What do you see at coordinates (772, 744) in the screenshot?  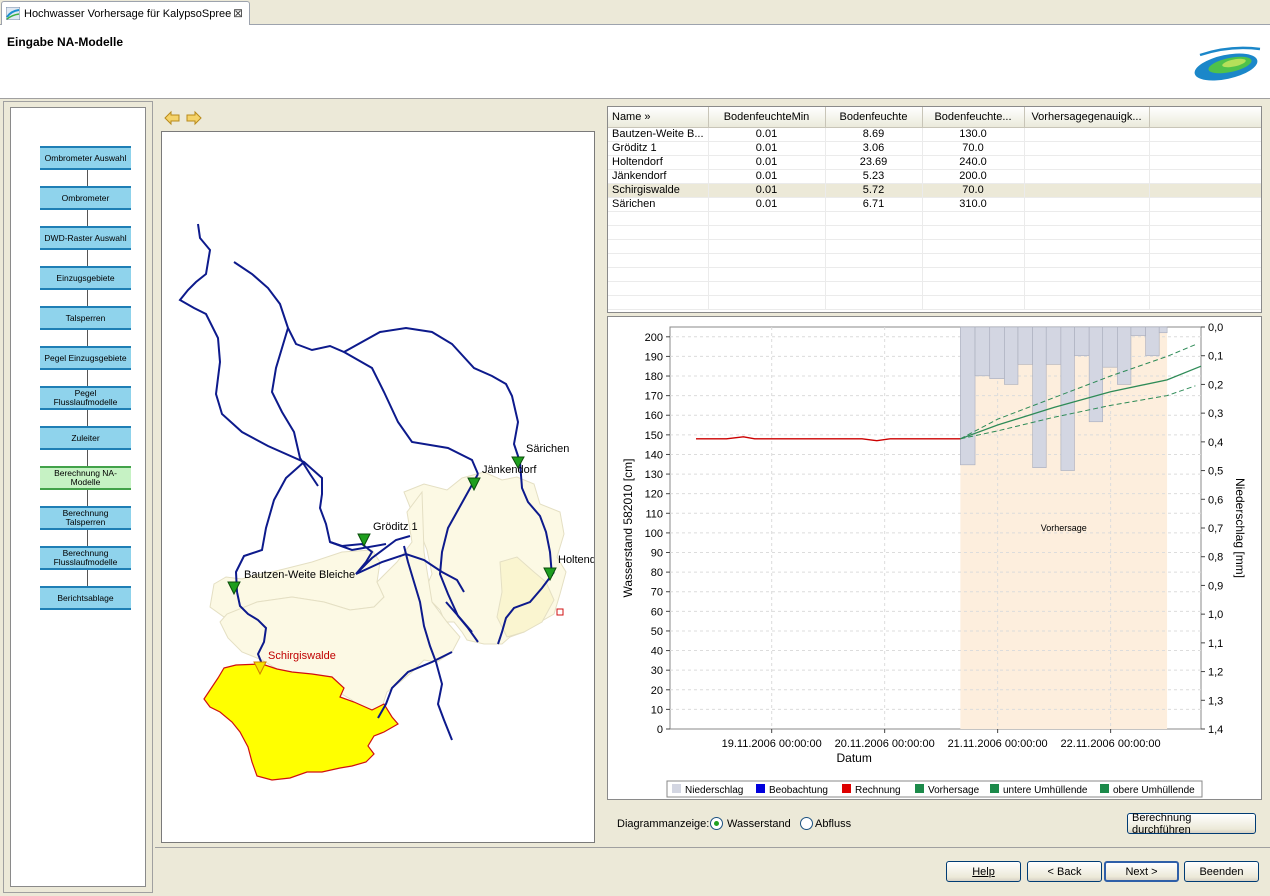 I see `x-tick-label: 19.11.2006 00:00:00` at bounding box center [772, 744].